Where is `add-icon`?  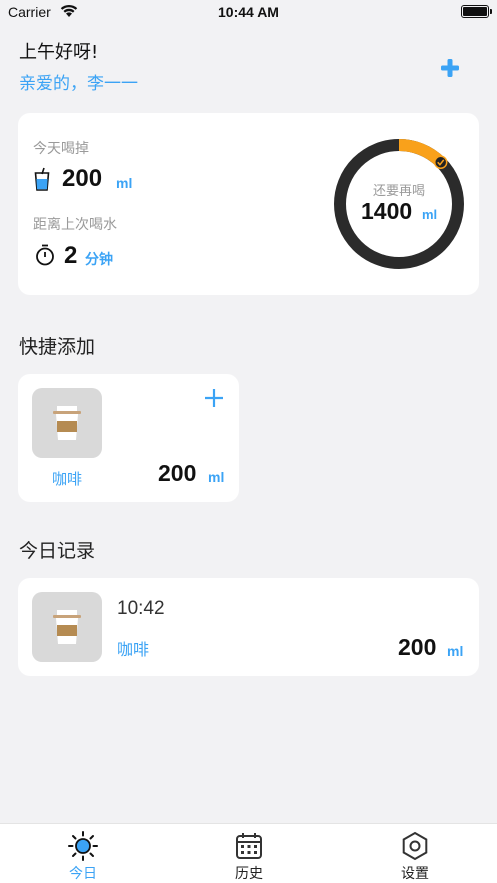 add-icon is located at coordinates (450, 68).